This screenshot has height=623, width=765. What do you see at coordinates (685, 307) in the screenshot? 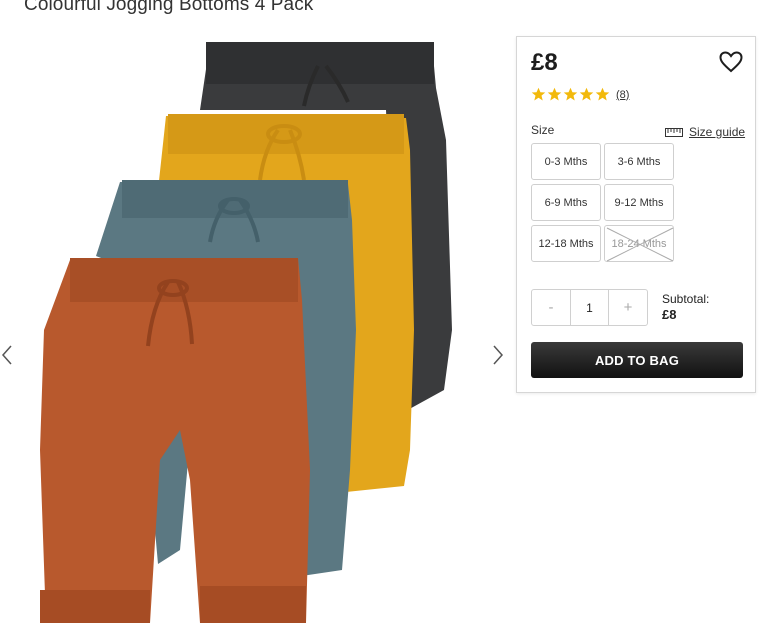
I see `subtotal: Subtotal: £8` at bounding box center [685, 307].